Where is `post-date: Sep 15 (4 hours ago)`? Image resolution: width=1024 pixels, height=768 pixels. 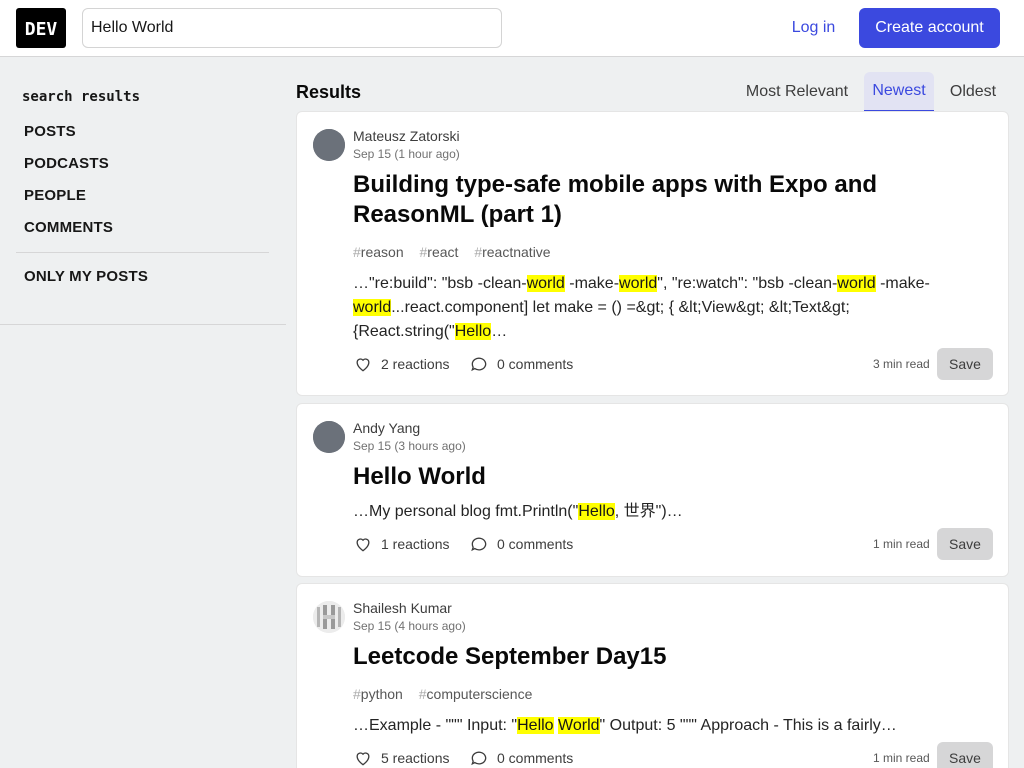 post-date: Sep 15 (4 hours ago) is located at coordinates (409, 626).